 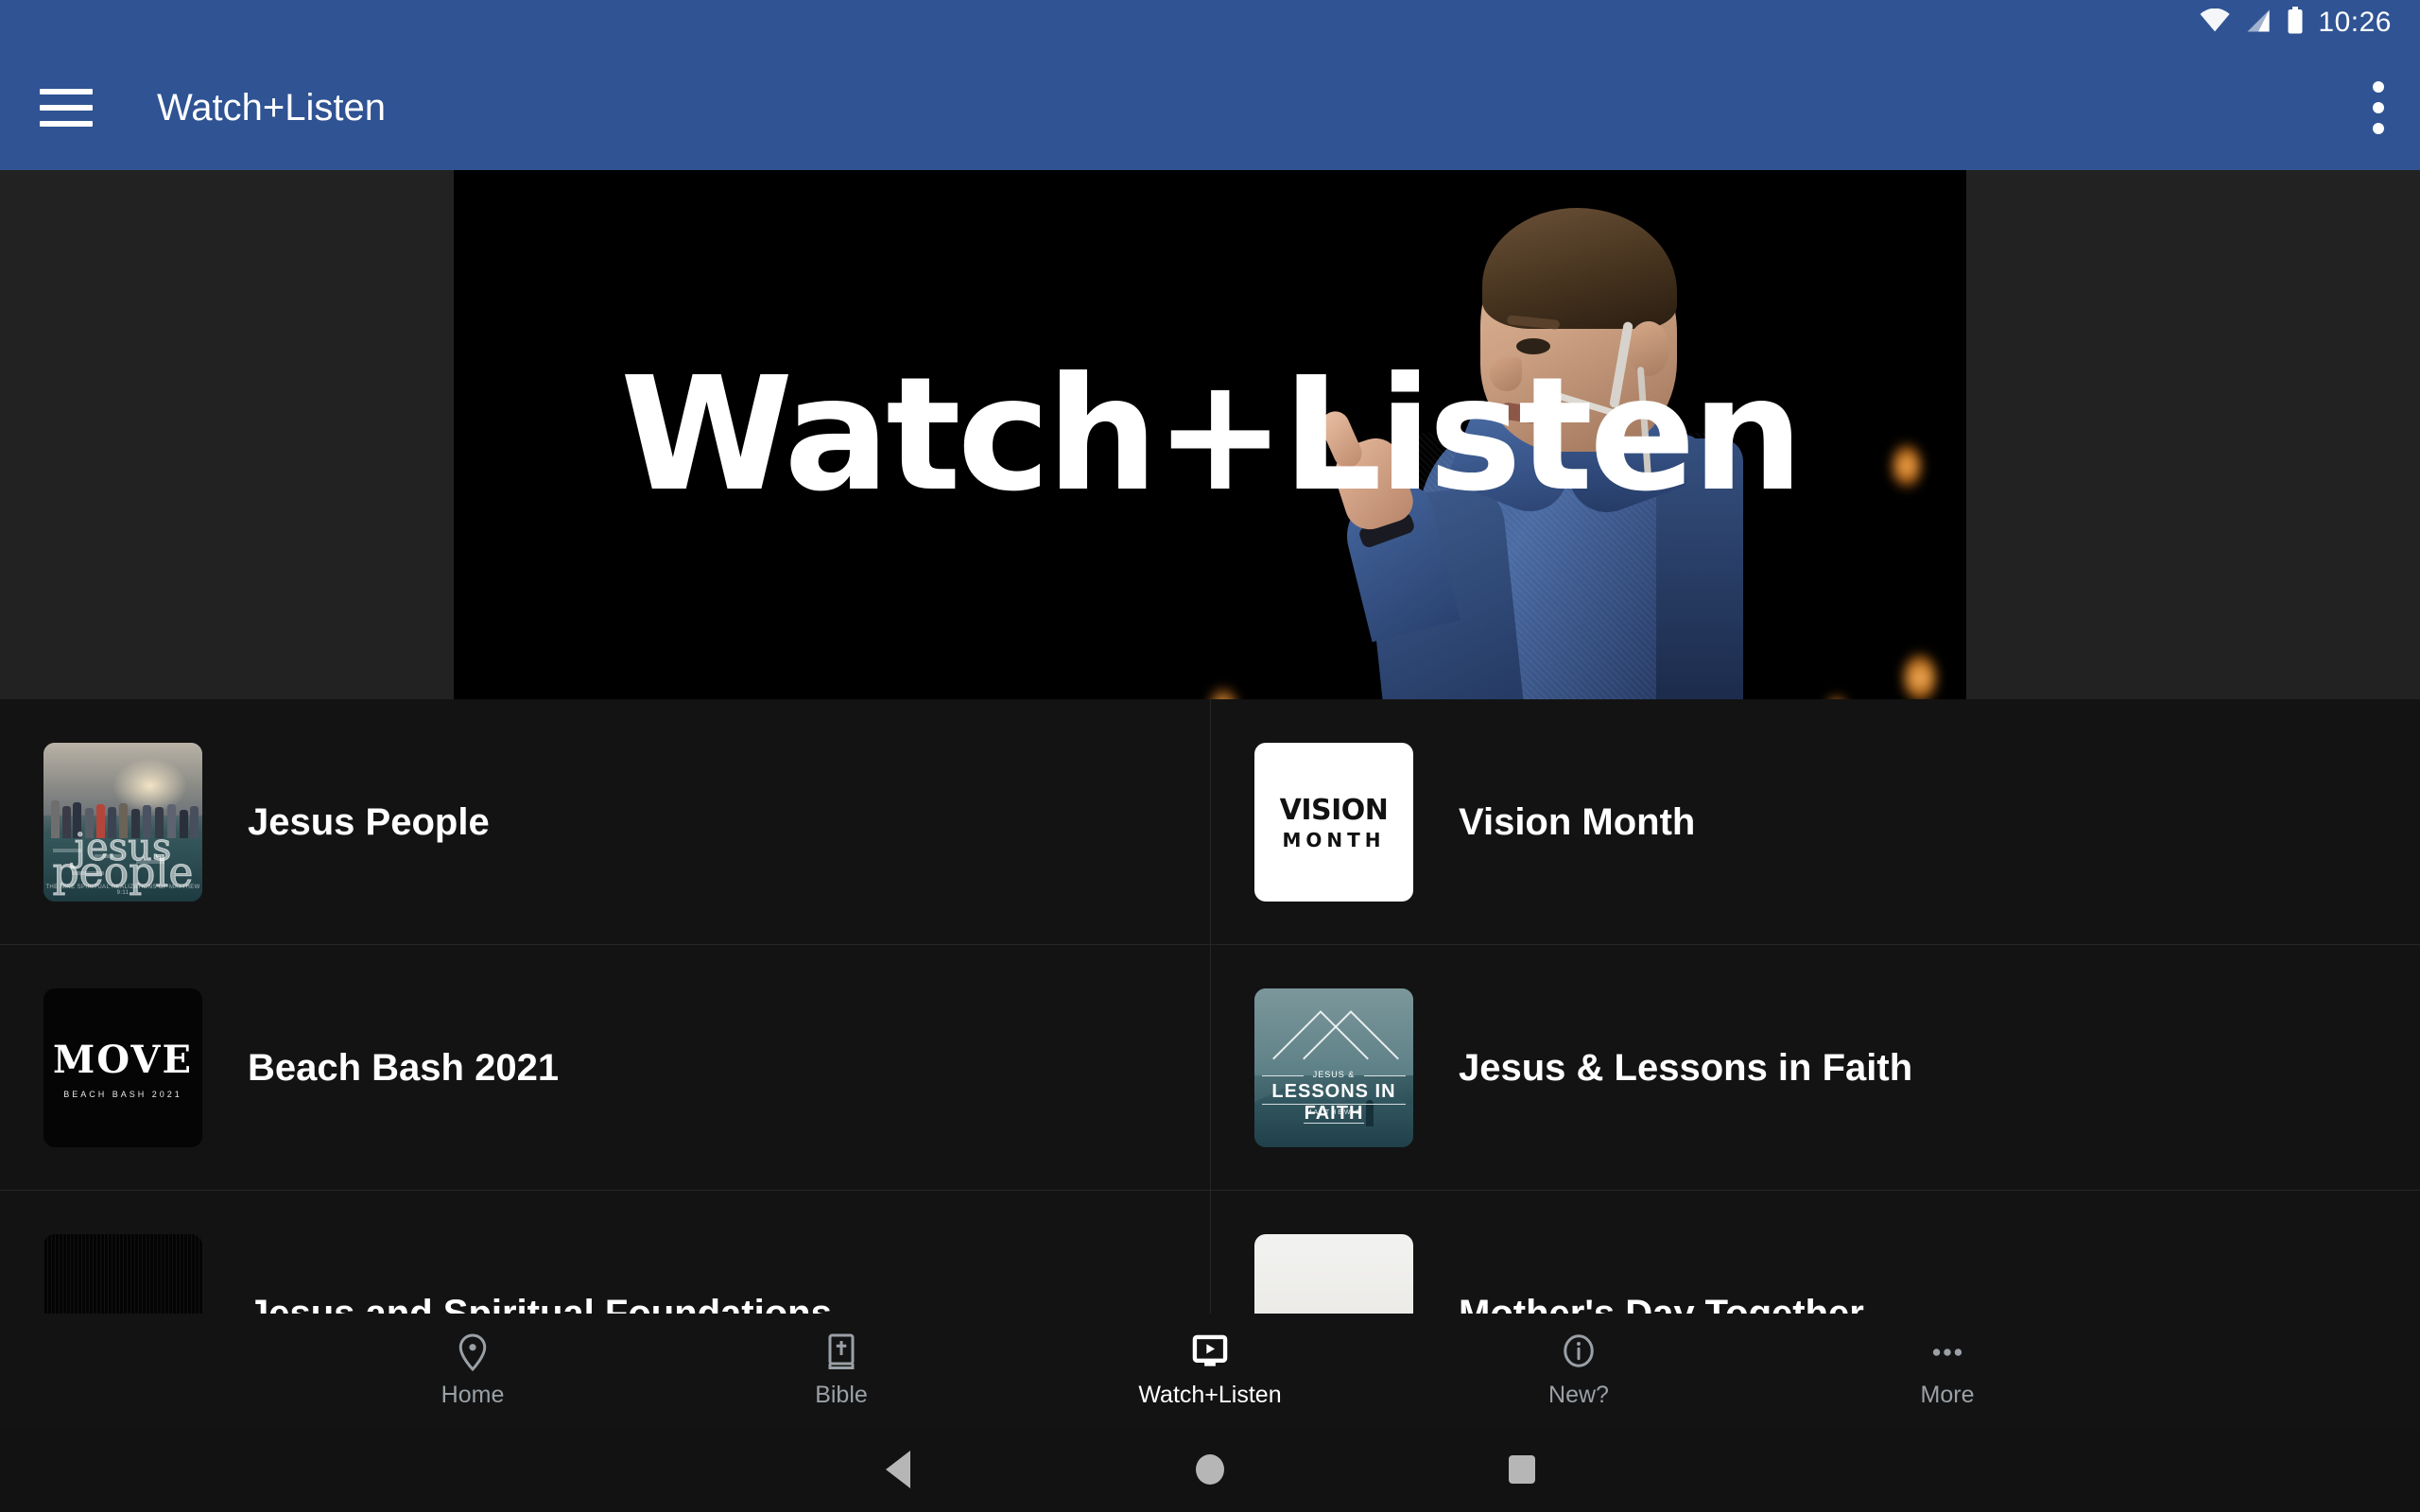 I want to click on tab-label: Home, so click(x=473, y=1394).